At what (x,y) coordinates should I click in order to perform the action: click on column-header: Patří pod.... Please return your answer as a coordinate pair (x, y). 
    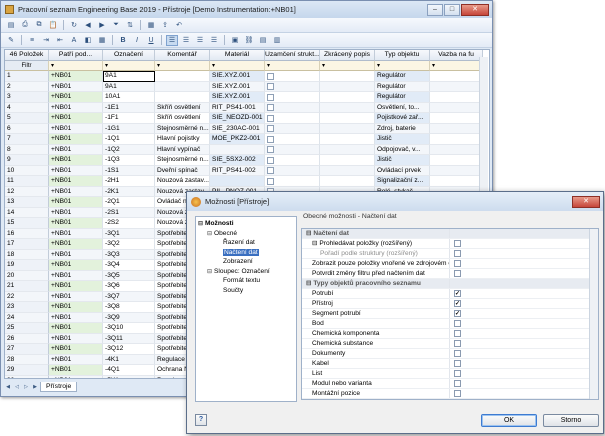
    Looking at the image, I should click on (76, 55).